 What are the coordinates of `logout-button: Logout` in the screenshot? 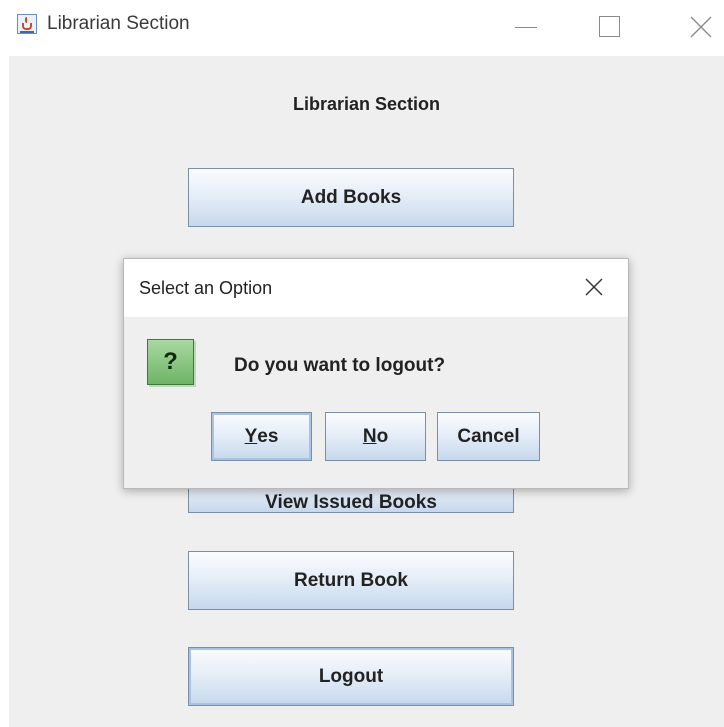 It's located at (351, 676).